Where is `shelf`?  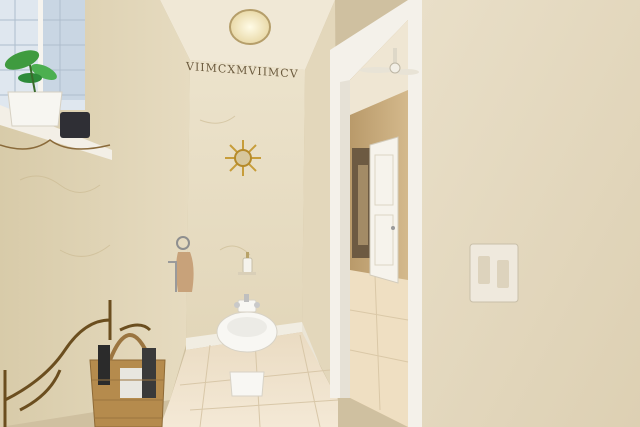
shelf is located at coordinates (247, 273).